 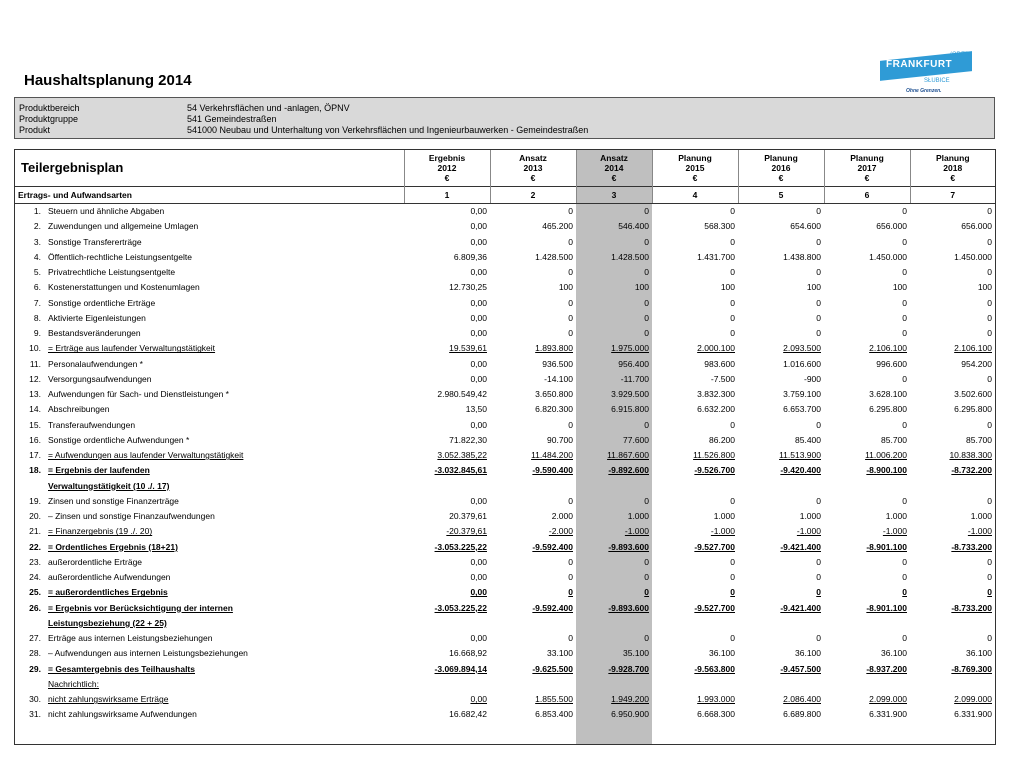 I want to click on value-cell: 1.975.000, so click(x=630, y=348).